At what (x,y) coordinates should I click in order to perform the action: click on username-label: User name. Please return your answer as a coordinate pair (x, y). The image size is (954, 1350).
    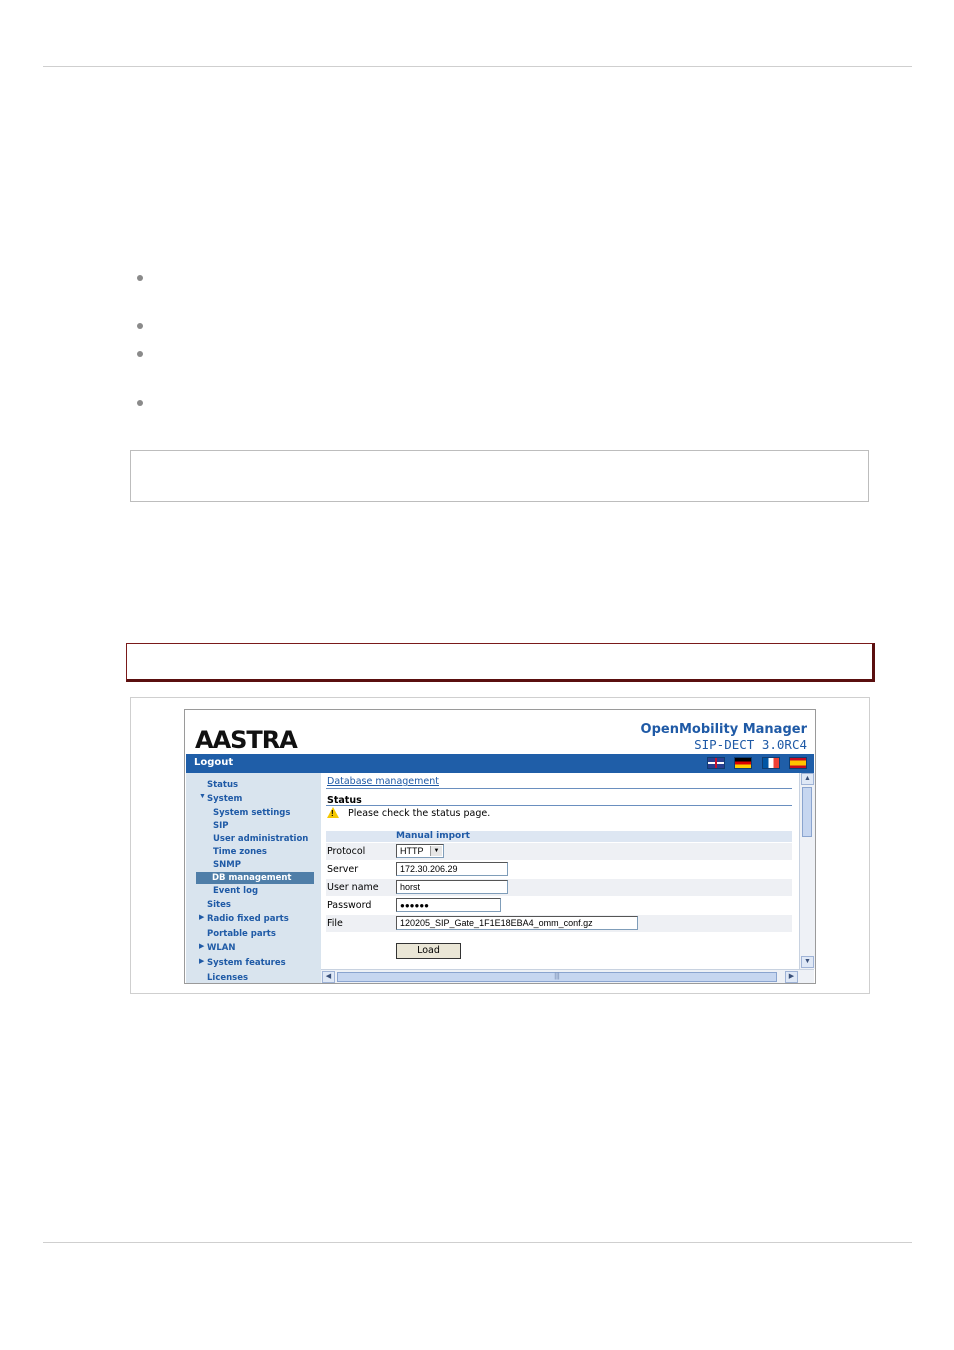
    Looking at the image, I should click on (353, 887).